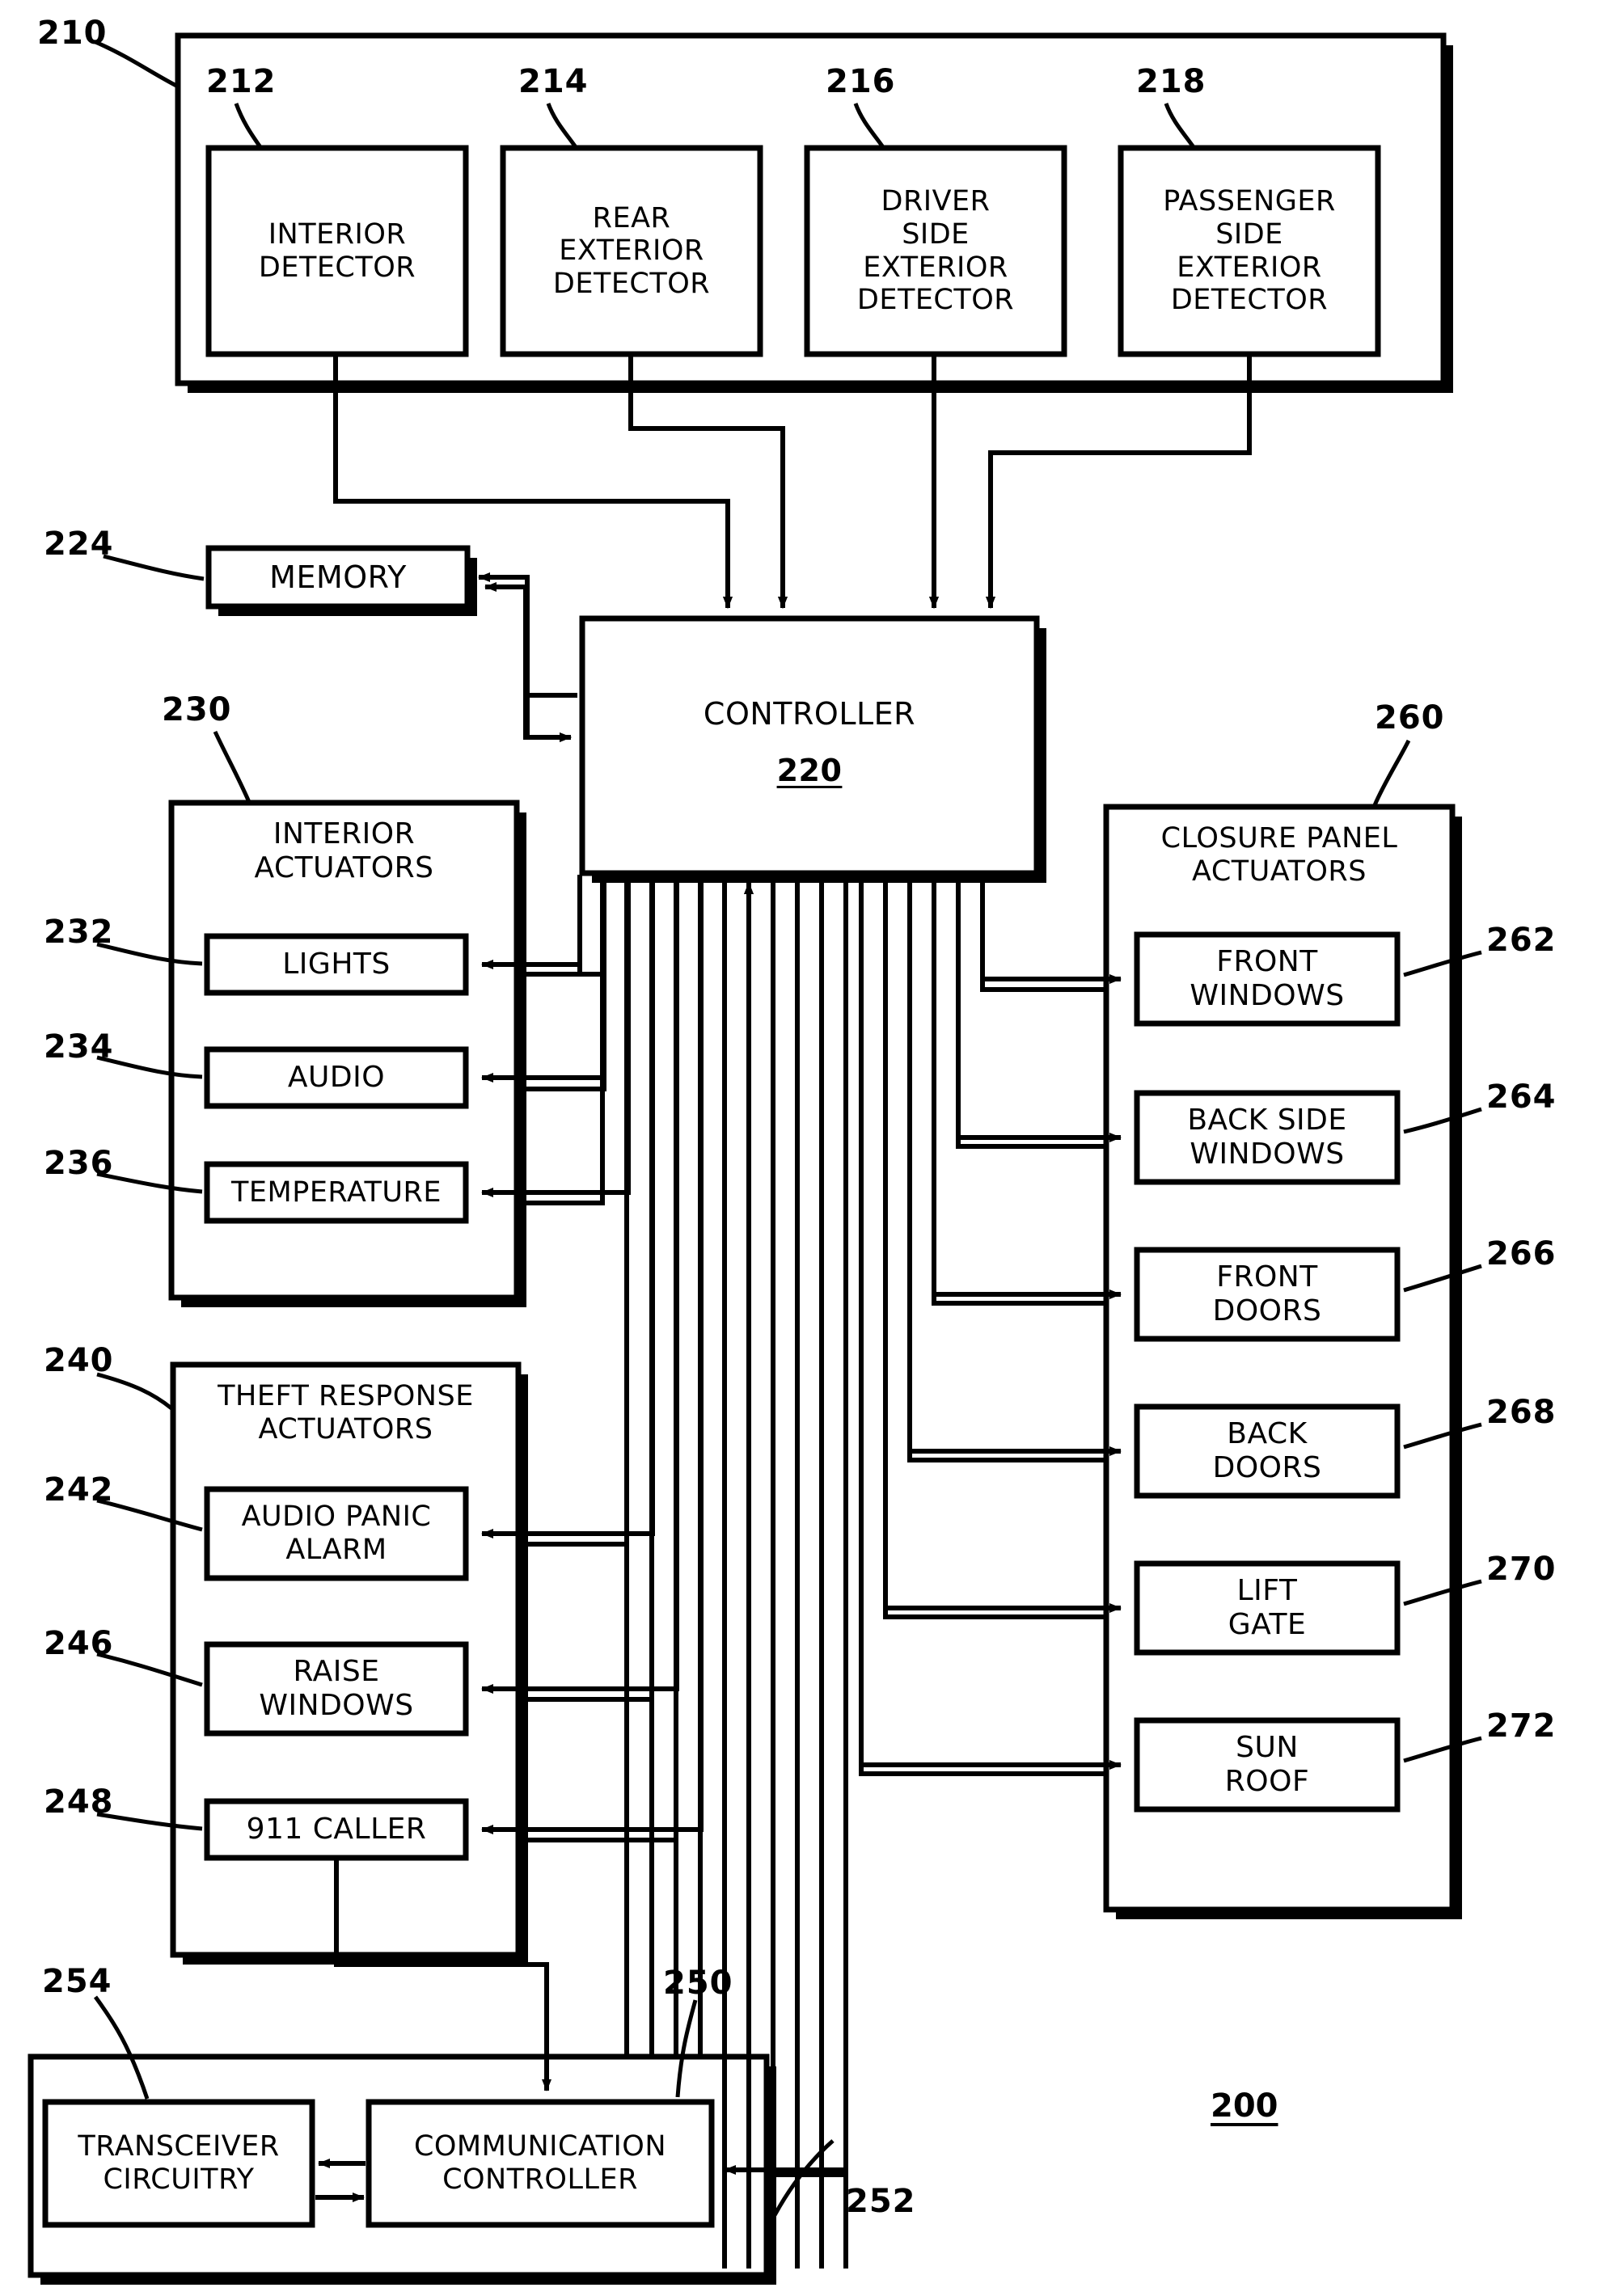 The width and height of the screenshot is (1610, 2296). What do you see at coordinates (1244, 2106) in the screenshot?
I see `figure-number-200: 200` at bounding box center [1244, 2106].